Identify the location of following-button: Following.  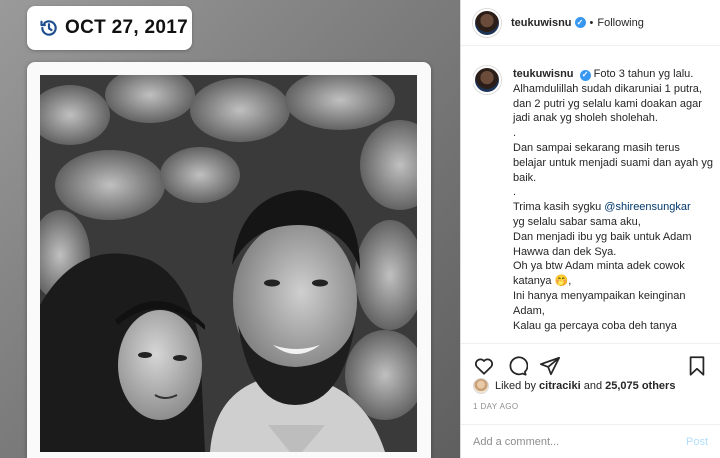
(620, 23).